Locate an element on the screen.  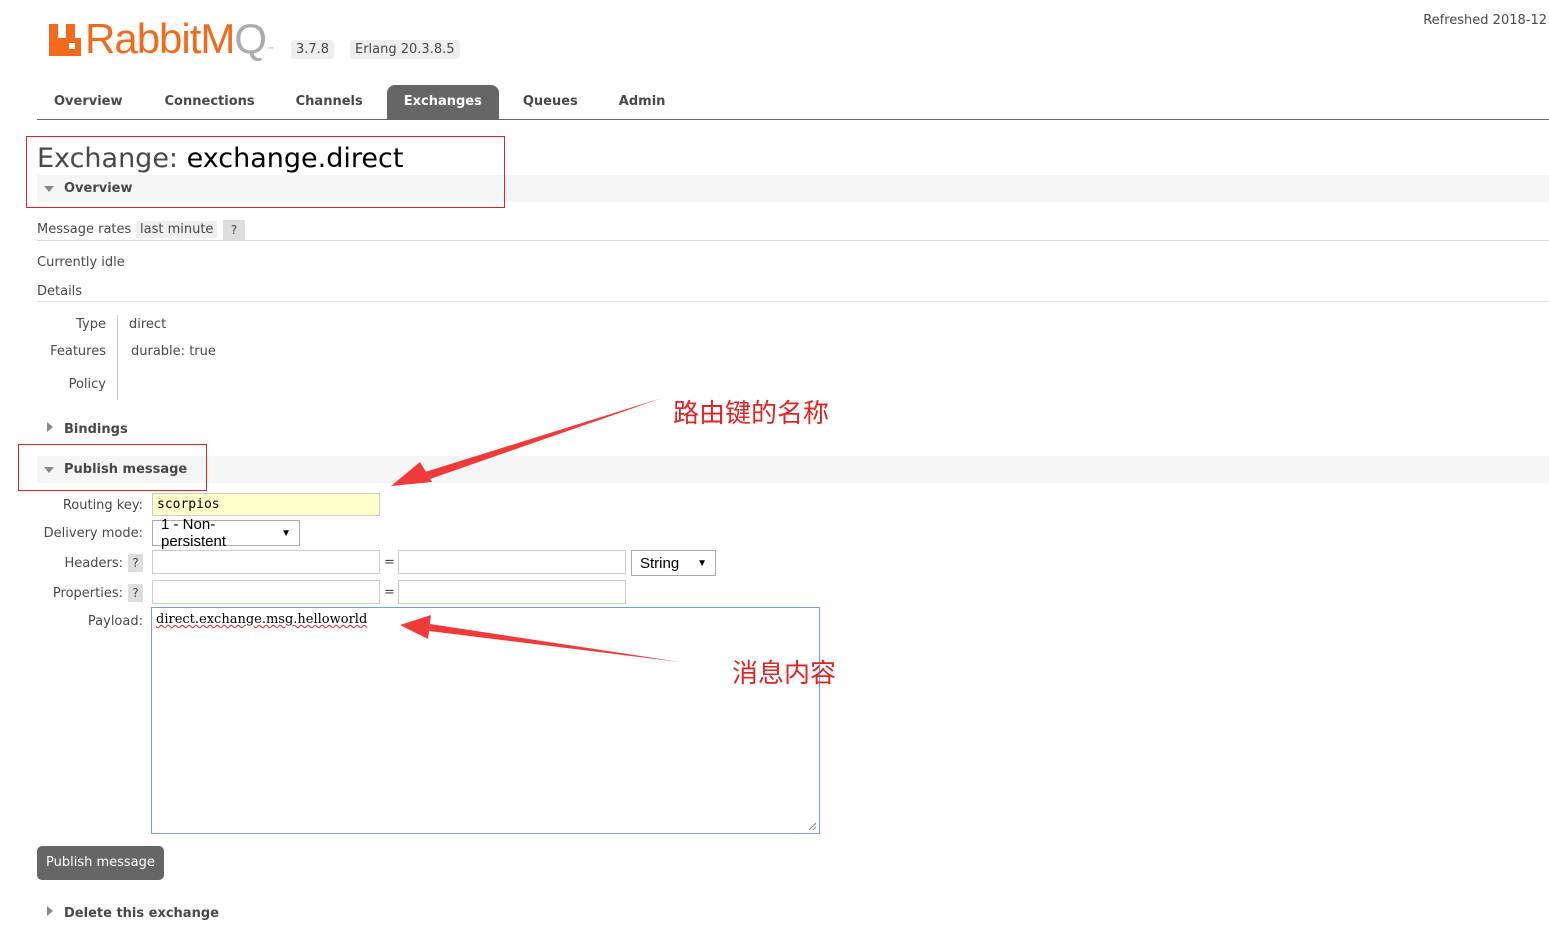
payload-arrow is located at coordinates (540, 638).